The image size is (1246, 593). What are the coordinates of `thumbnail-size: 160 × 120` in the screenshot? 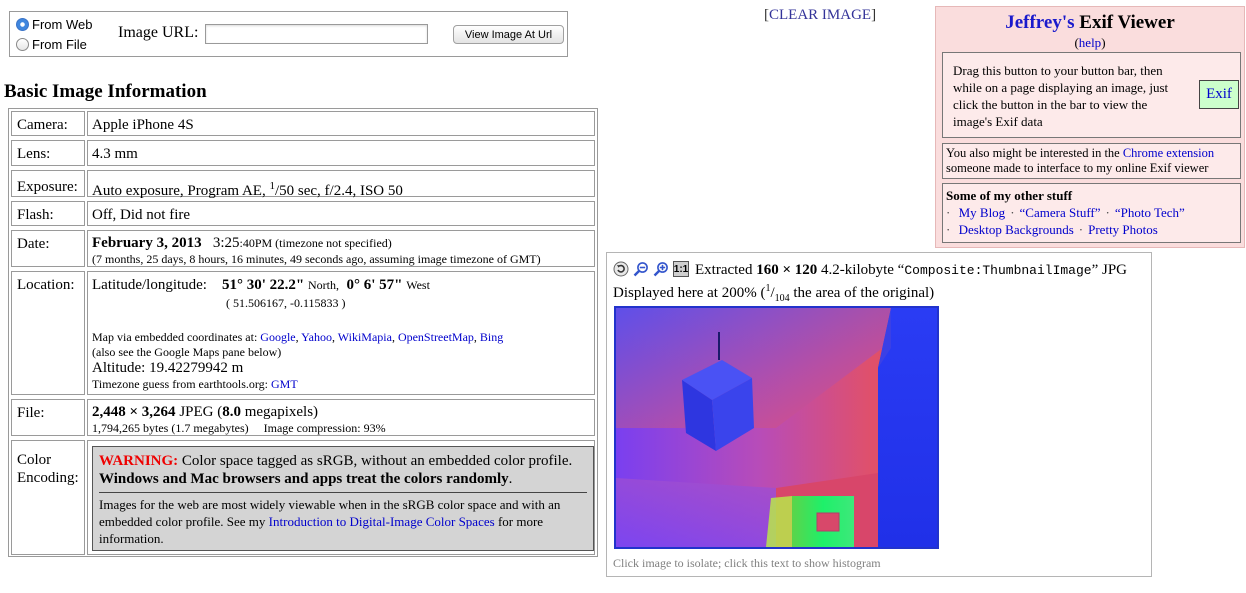 It's located at (787, 270).